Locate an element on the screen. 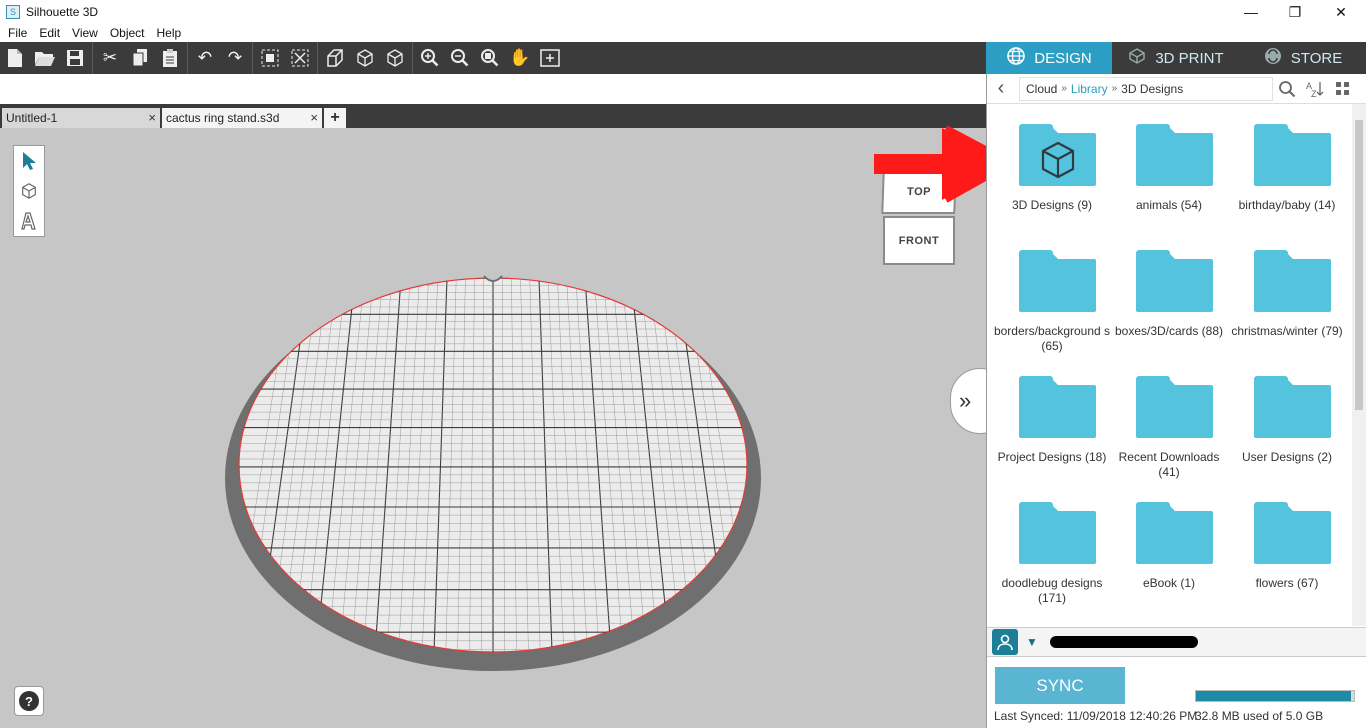  text-tool-icon is located at coordinates (29, 221).